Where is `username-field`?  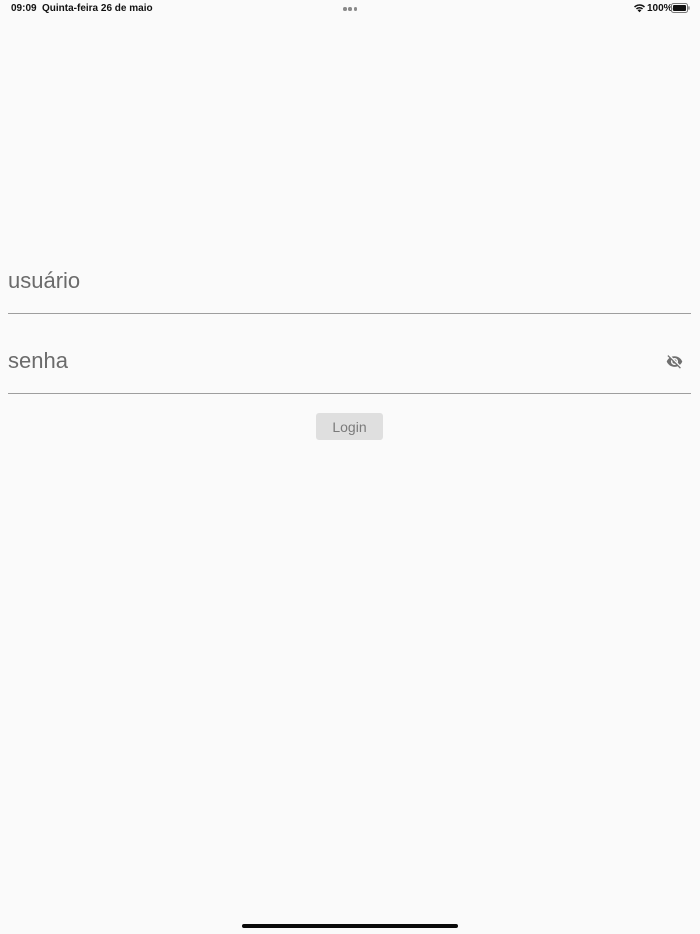 username-field is located at coordinates (349, 286).